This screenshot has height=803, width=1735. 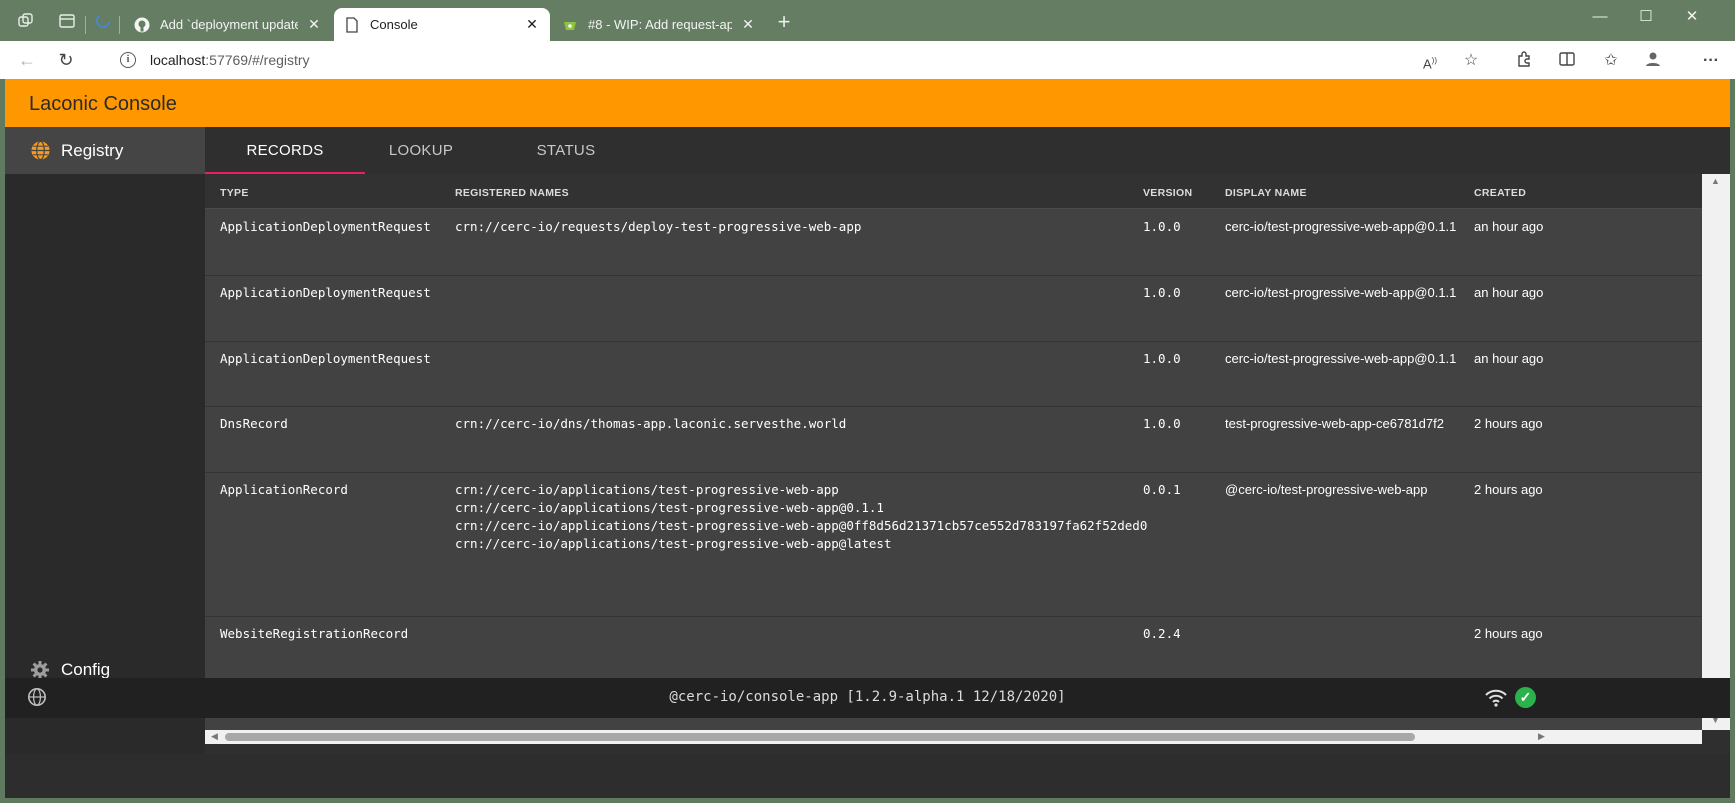 What do you see at coordinates (27, 60) in the screenshot?
I see `back-button: ←` at bounding box center [27, 60].